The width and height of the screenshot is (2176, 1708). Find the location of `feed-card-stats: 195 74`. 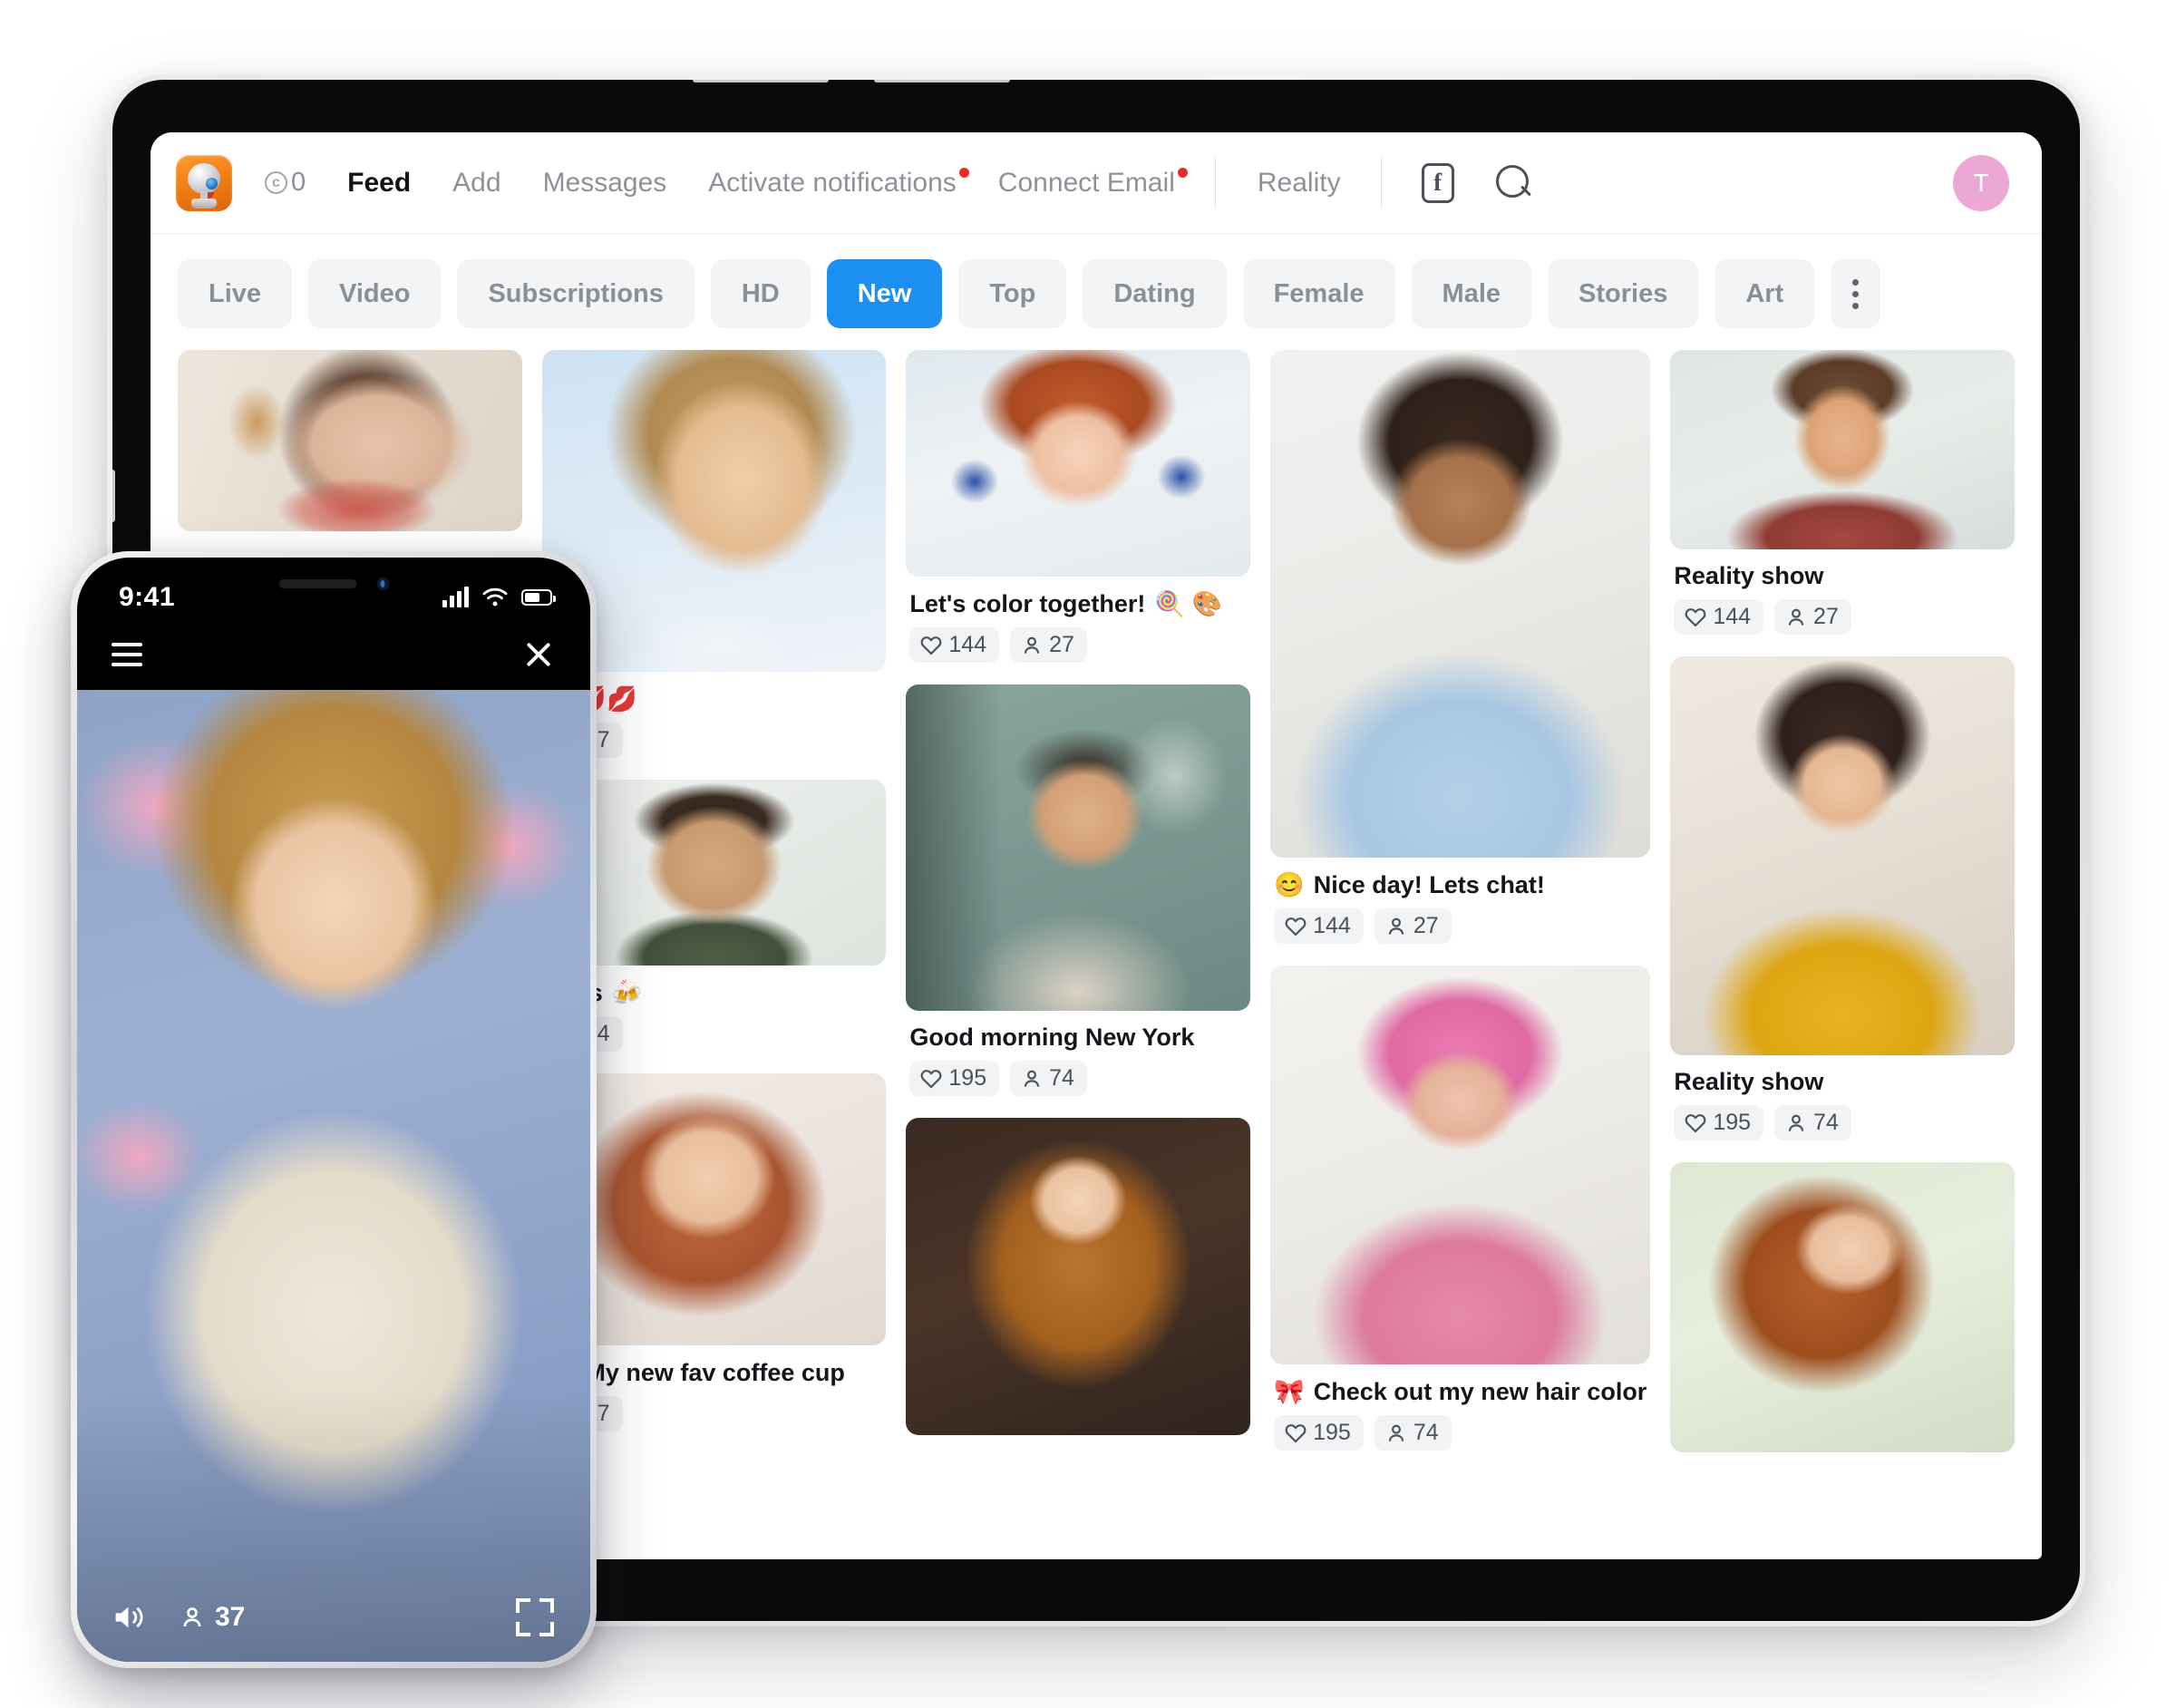

feed-card-stats: 195 74 is located at coordinates (1842, 1121).